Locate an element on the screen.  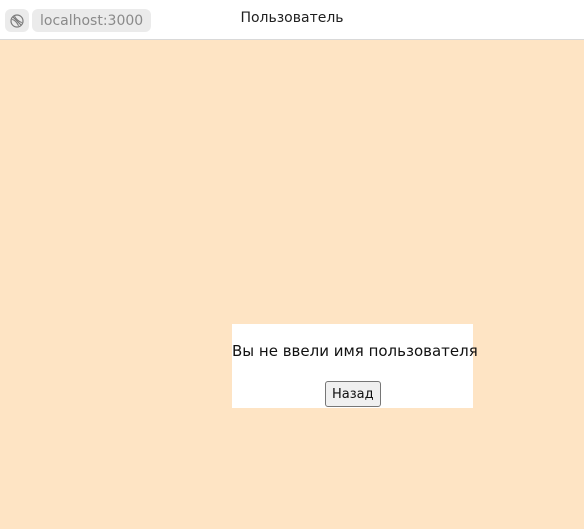
back-button: Назад is located at coordinates (353, 394).